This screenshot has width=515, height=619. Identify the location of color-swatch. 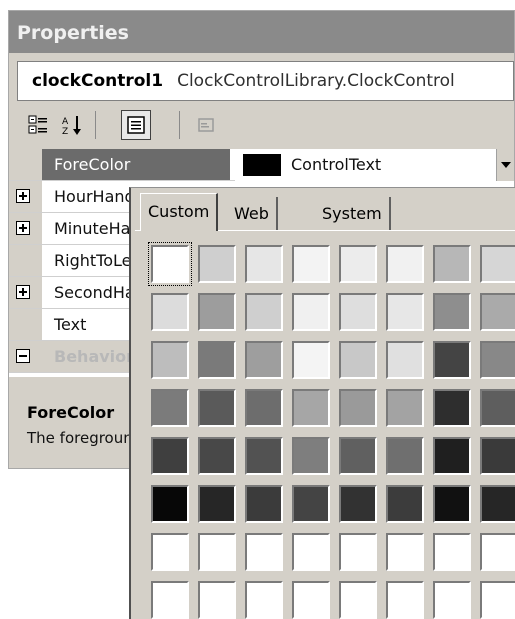
(262, 165).